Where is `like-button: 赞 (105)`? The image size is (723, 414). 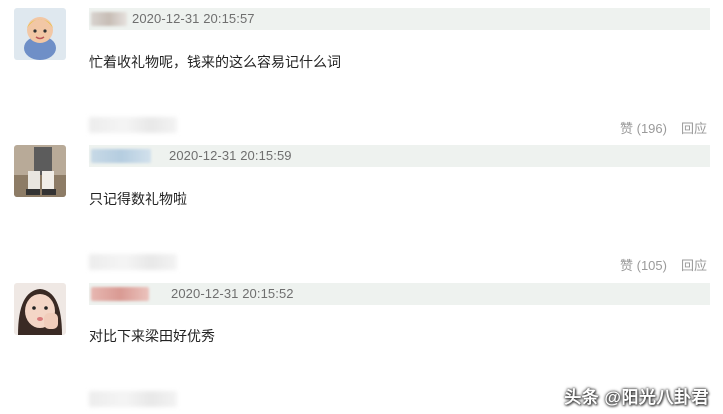 like-button: 赞 (105) is located at coordinates (643, 264).